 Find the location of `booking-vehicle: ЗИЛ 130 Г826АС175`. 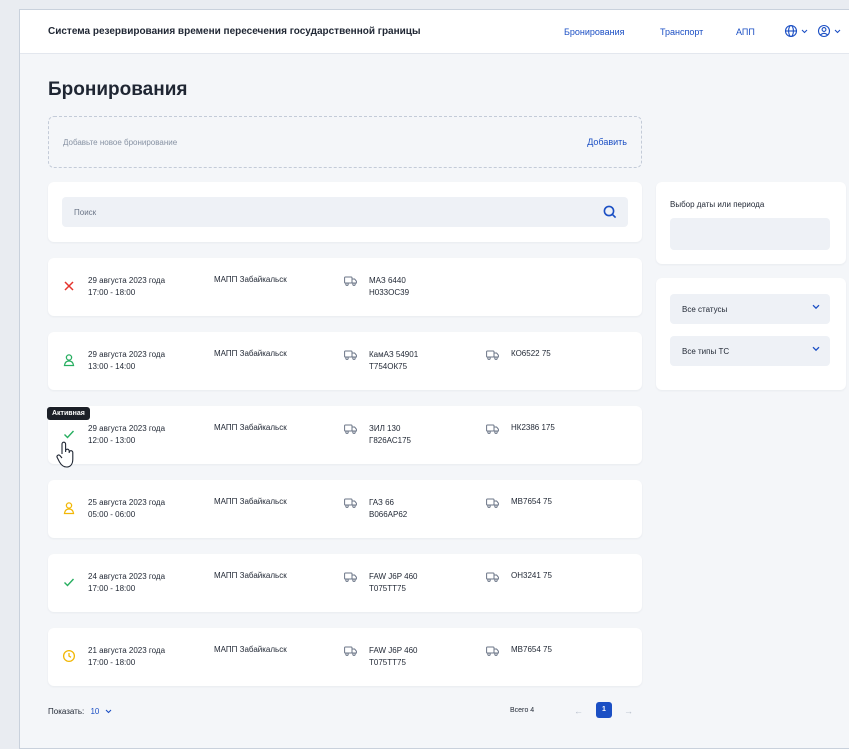

booking-vehicle: ЗИЛ 130 Г826АС175 is located at coordinates (390, 435).